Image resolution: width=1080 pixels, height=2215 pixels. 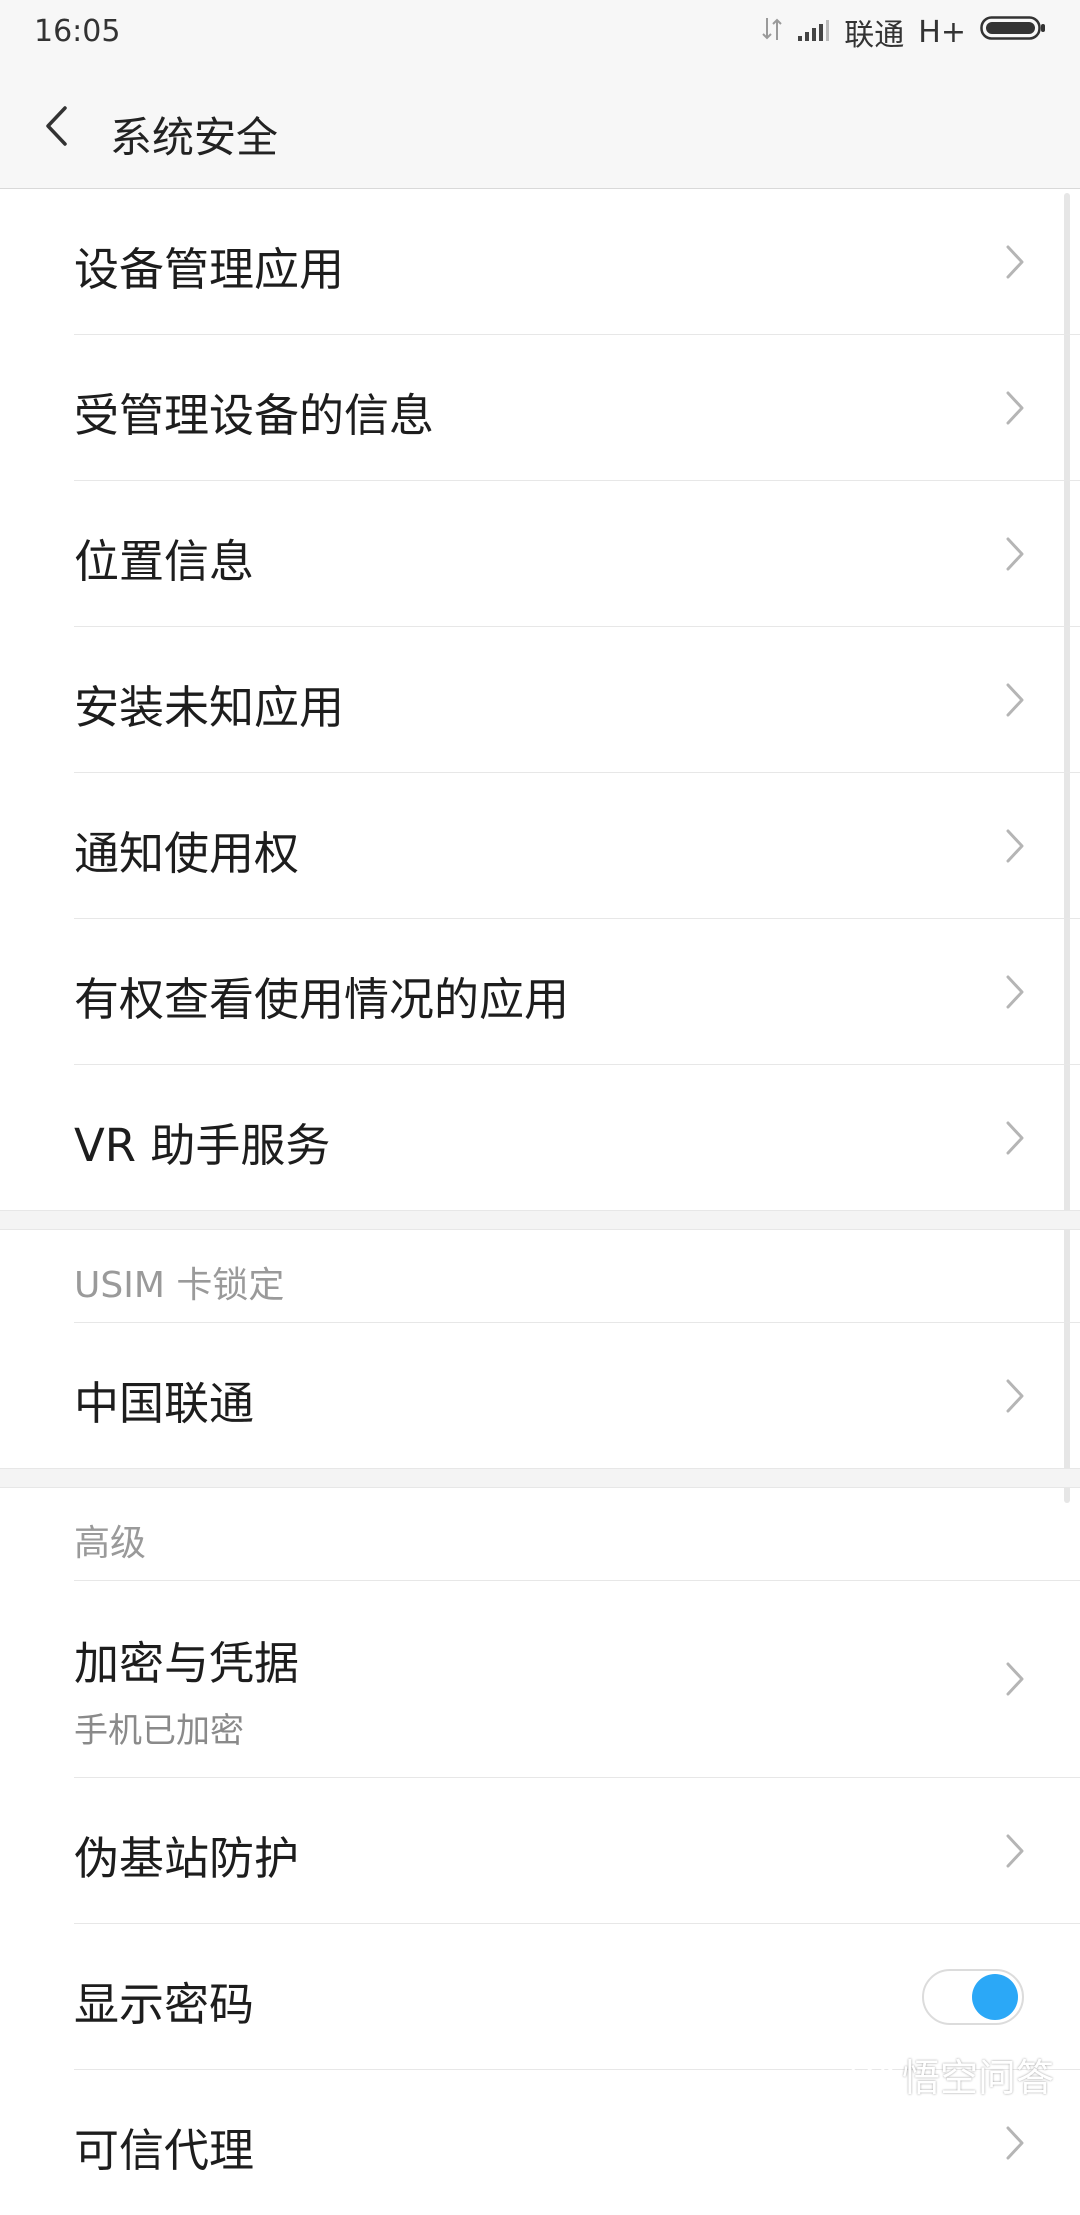 I want to click on settings-item-label: 加密与凭据, so click(x=187, y=1663).